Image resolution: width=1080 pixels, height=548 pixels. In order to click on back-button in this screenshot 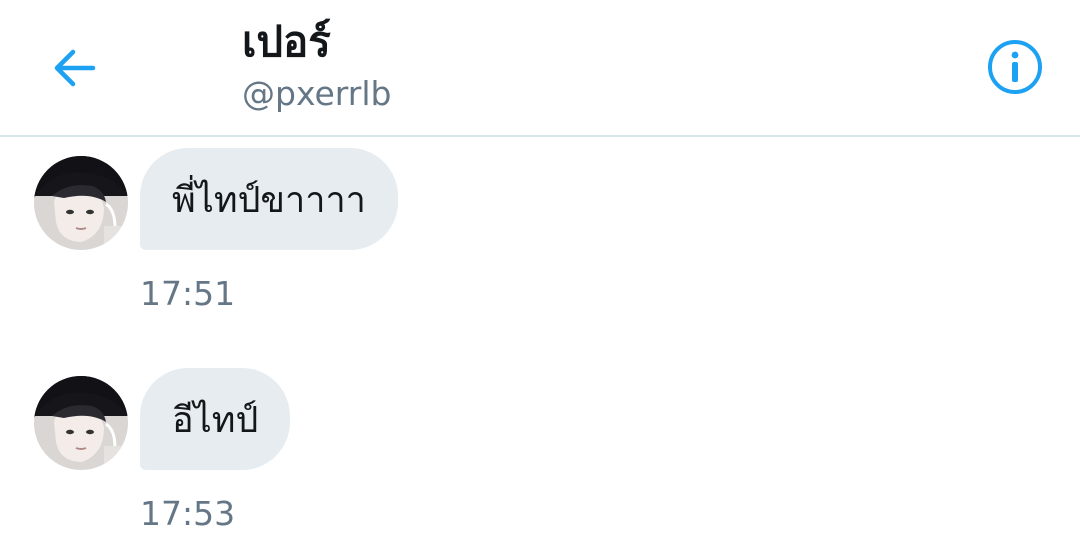, I will do `click(74, 68)`.